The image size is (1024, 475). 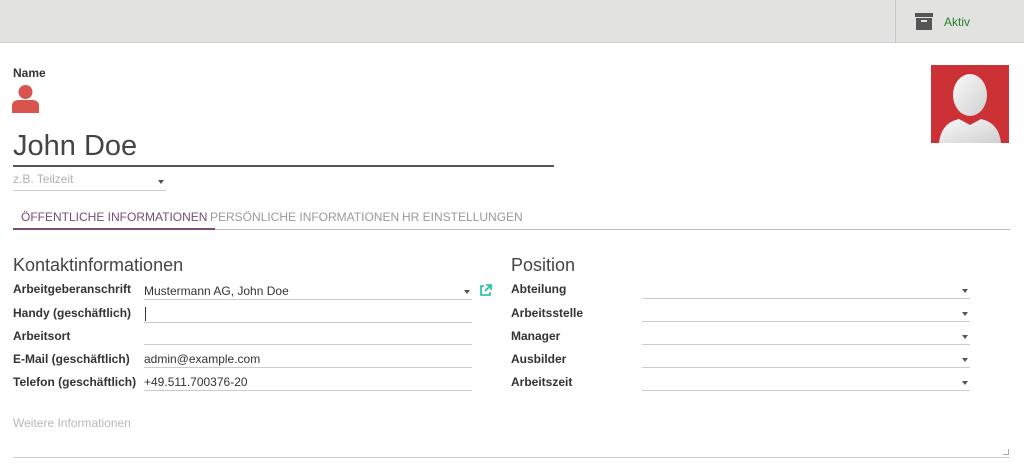 What do you see at coordinates (196, 382) in the screenshot?
I see `work-phone-value: +49.511.700376-20` at bounding box center [196, 382].